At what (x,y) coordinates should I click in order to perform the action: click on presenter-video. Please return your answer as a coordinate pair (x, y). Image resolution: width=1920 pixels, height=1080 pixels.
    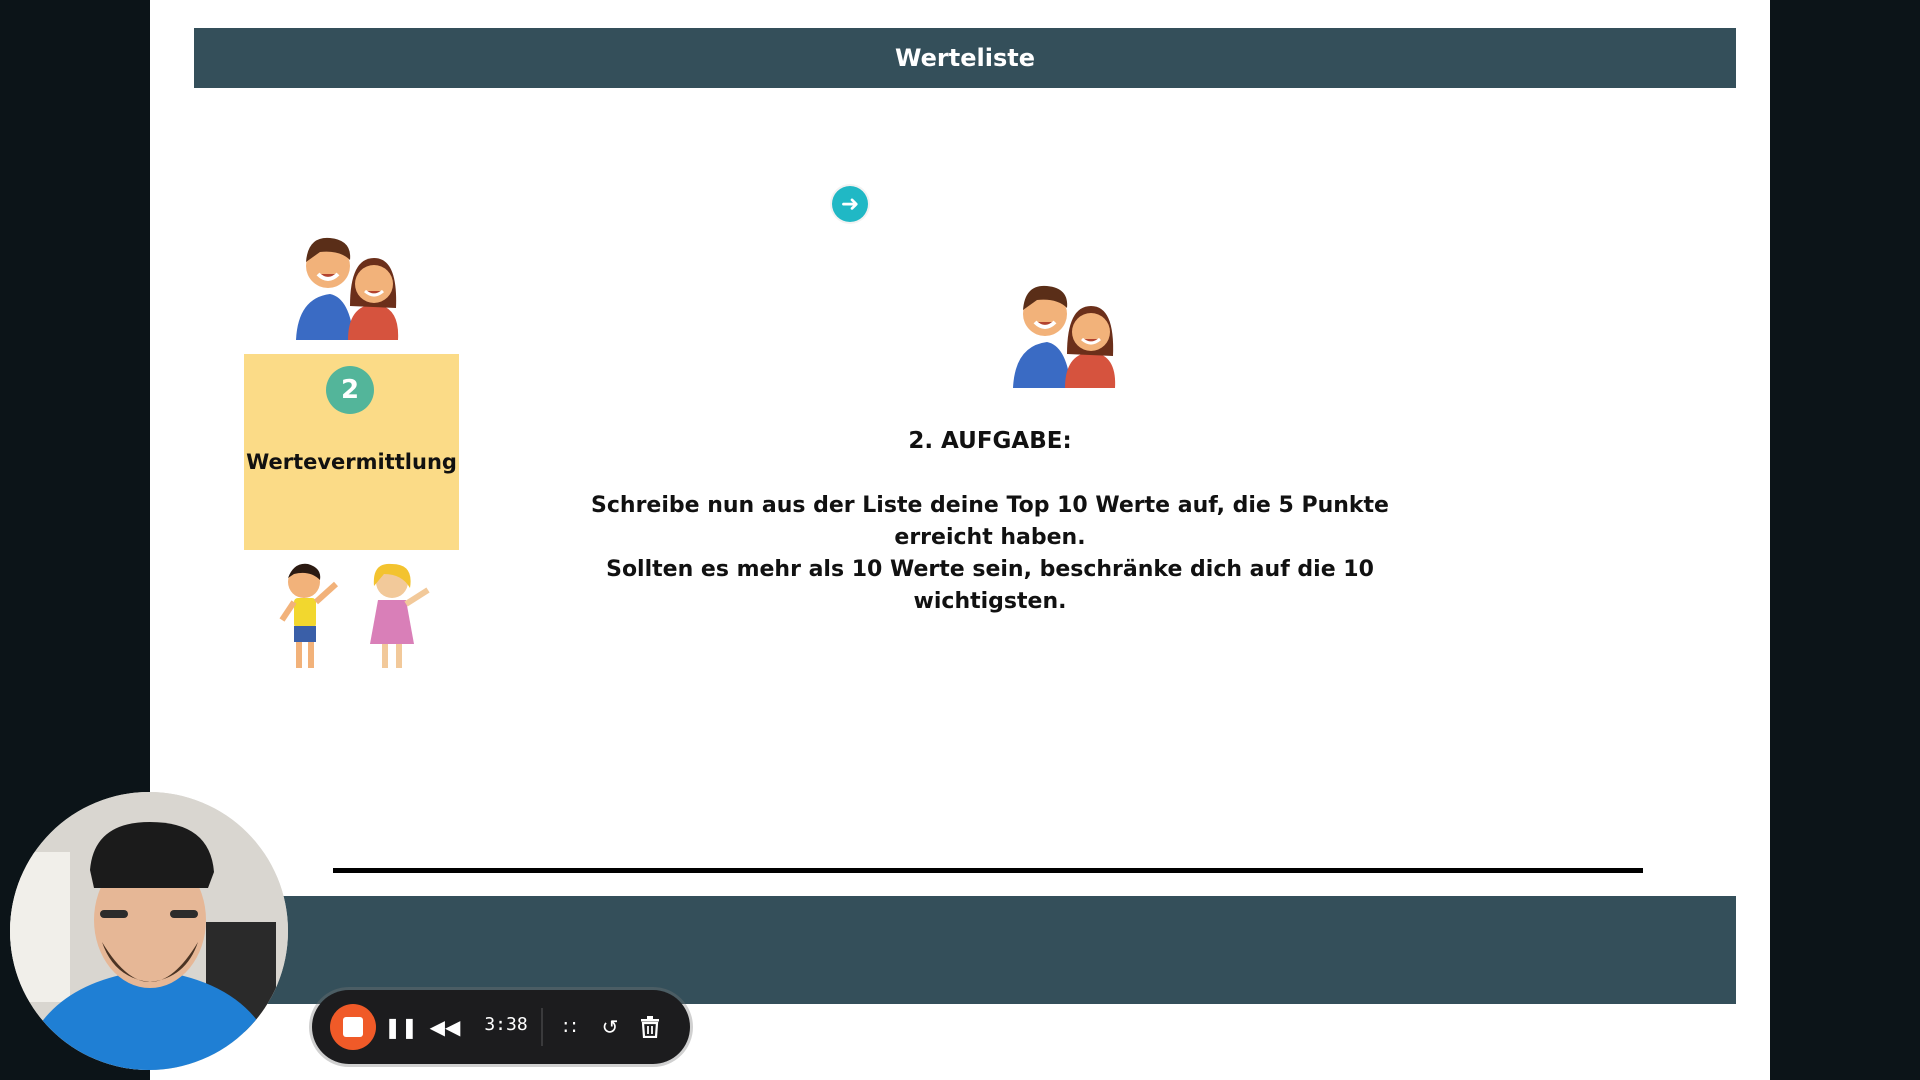
    Looking at the image, I should click on (149, 931).